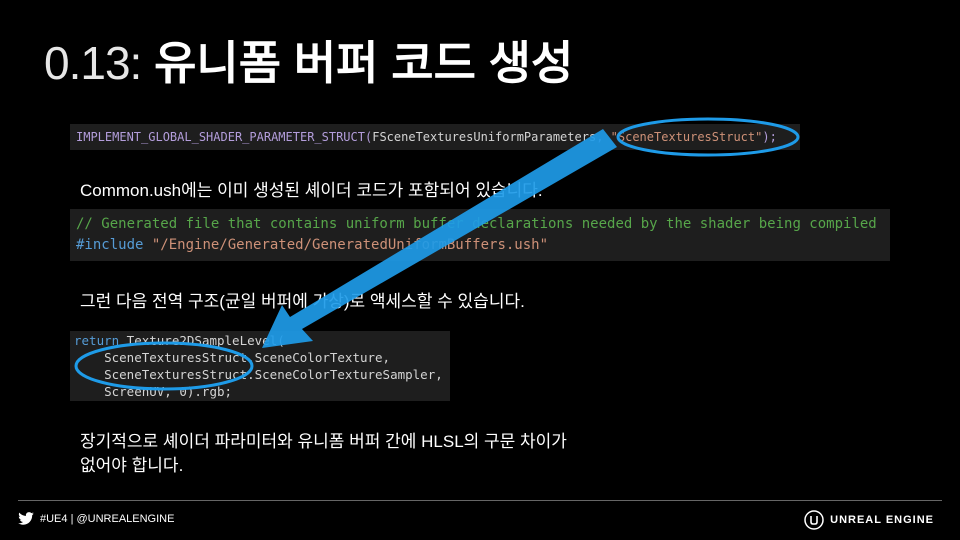  I want to click on code-macro-sep: ,, so click(603, 137).